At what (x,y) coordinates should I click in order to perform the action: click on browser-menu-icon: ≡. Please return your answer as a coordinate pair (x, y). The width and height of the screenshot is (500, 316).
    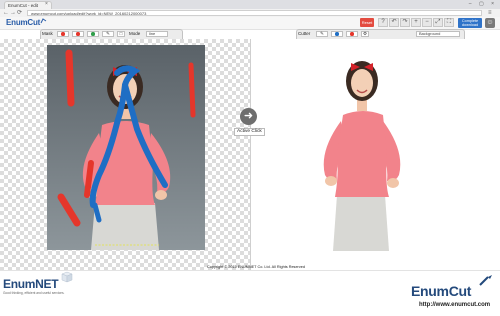
    Looking at the image, I should click on (490, 13).